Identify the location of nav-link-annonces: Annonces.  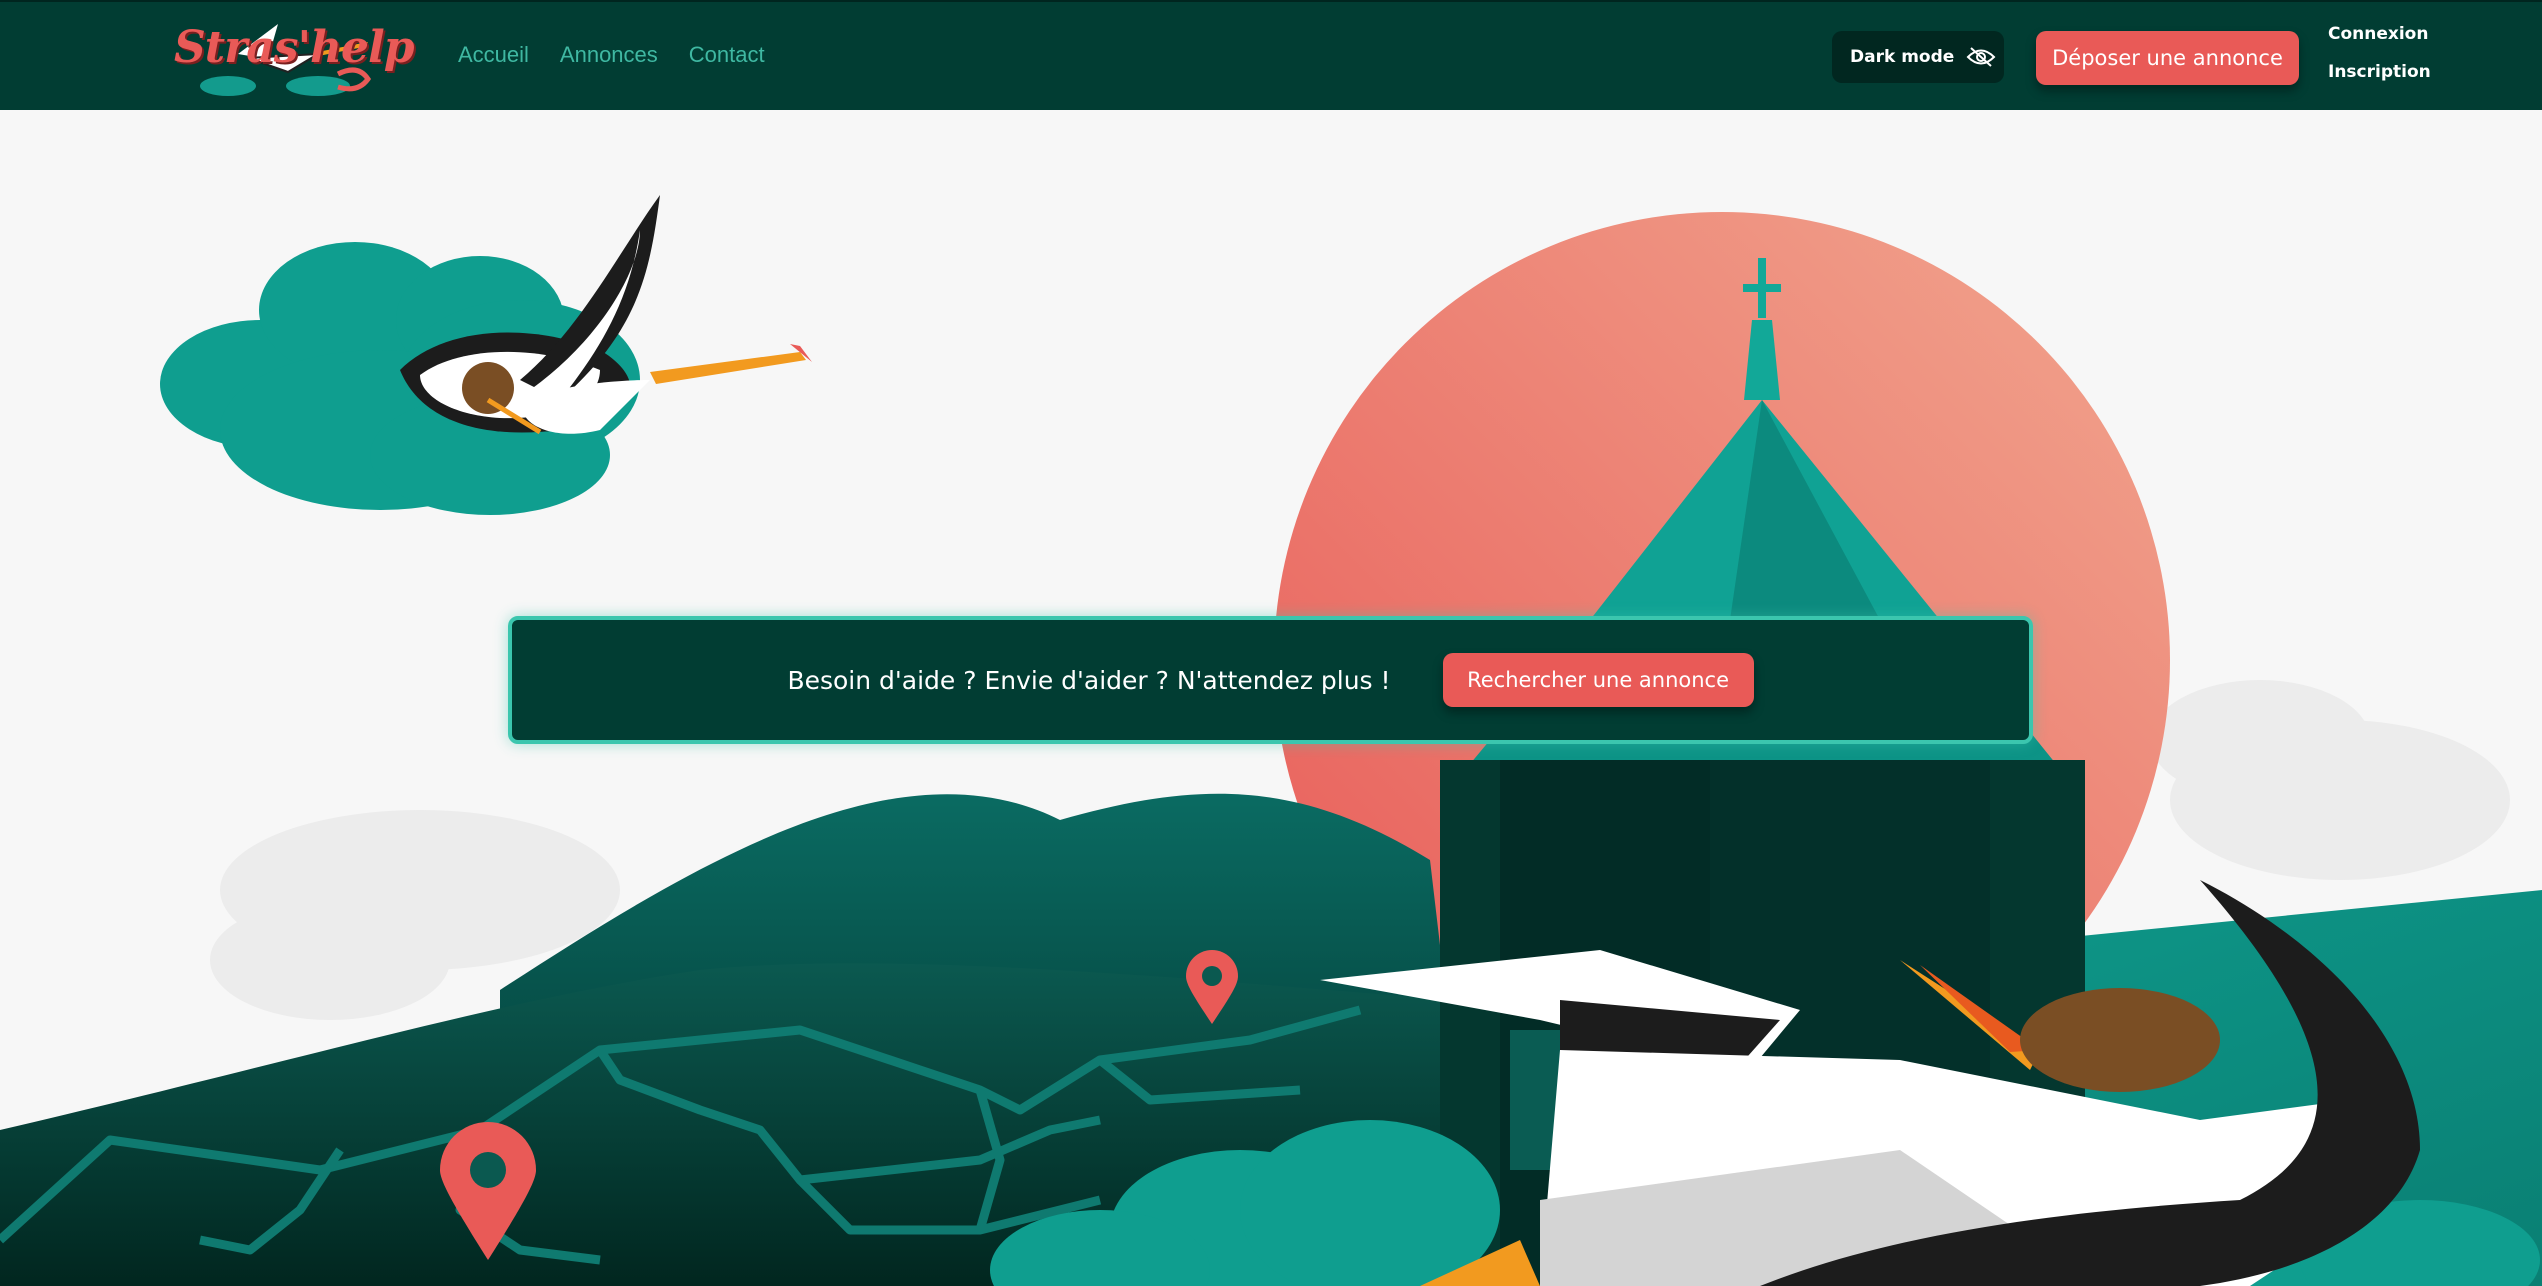
(609, 55).